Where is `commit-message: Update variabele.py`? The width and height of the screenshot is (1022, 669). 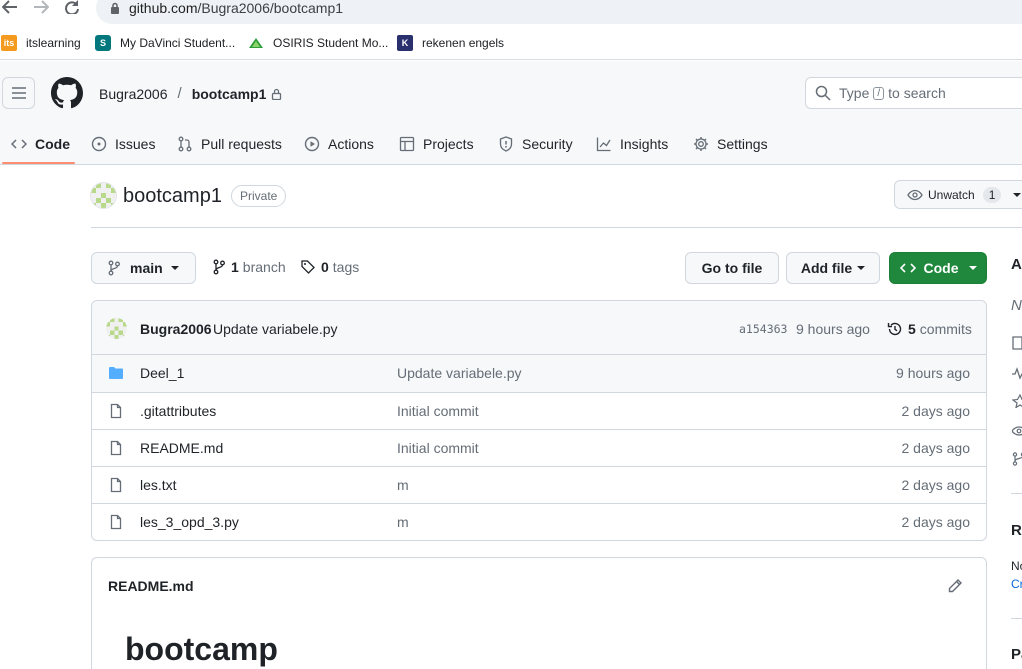
commit-message: Update variabele.py is located at coordinates (275, 329).